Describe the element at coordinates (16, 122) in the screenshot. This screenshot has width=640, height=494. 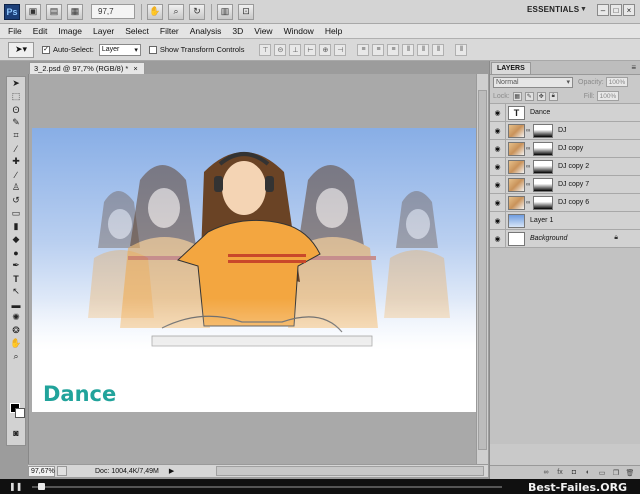
I see `quick-select-tool-icon: ✎` at that location.